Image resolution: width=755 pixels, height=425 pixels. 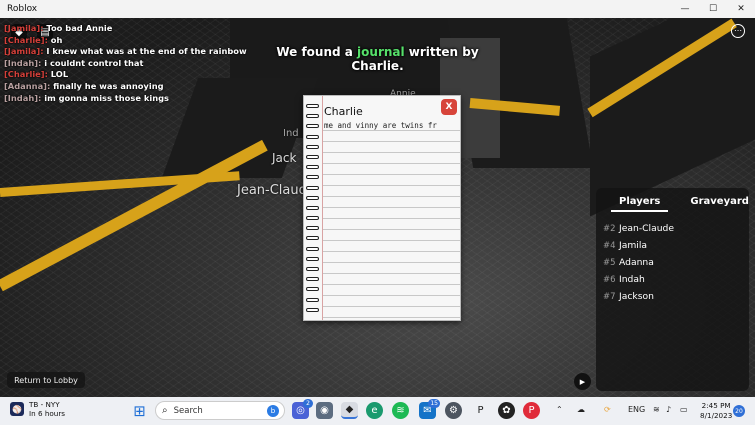 I want to click on chat-message: oh, so click(x=56, y=39).